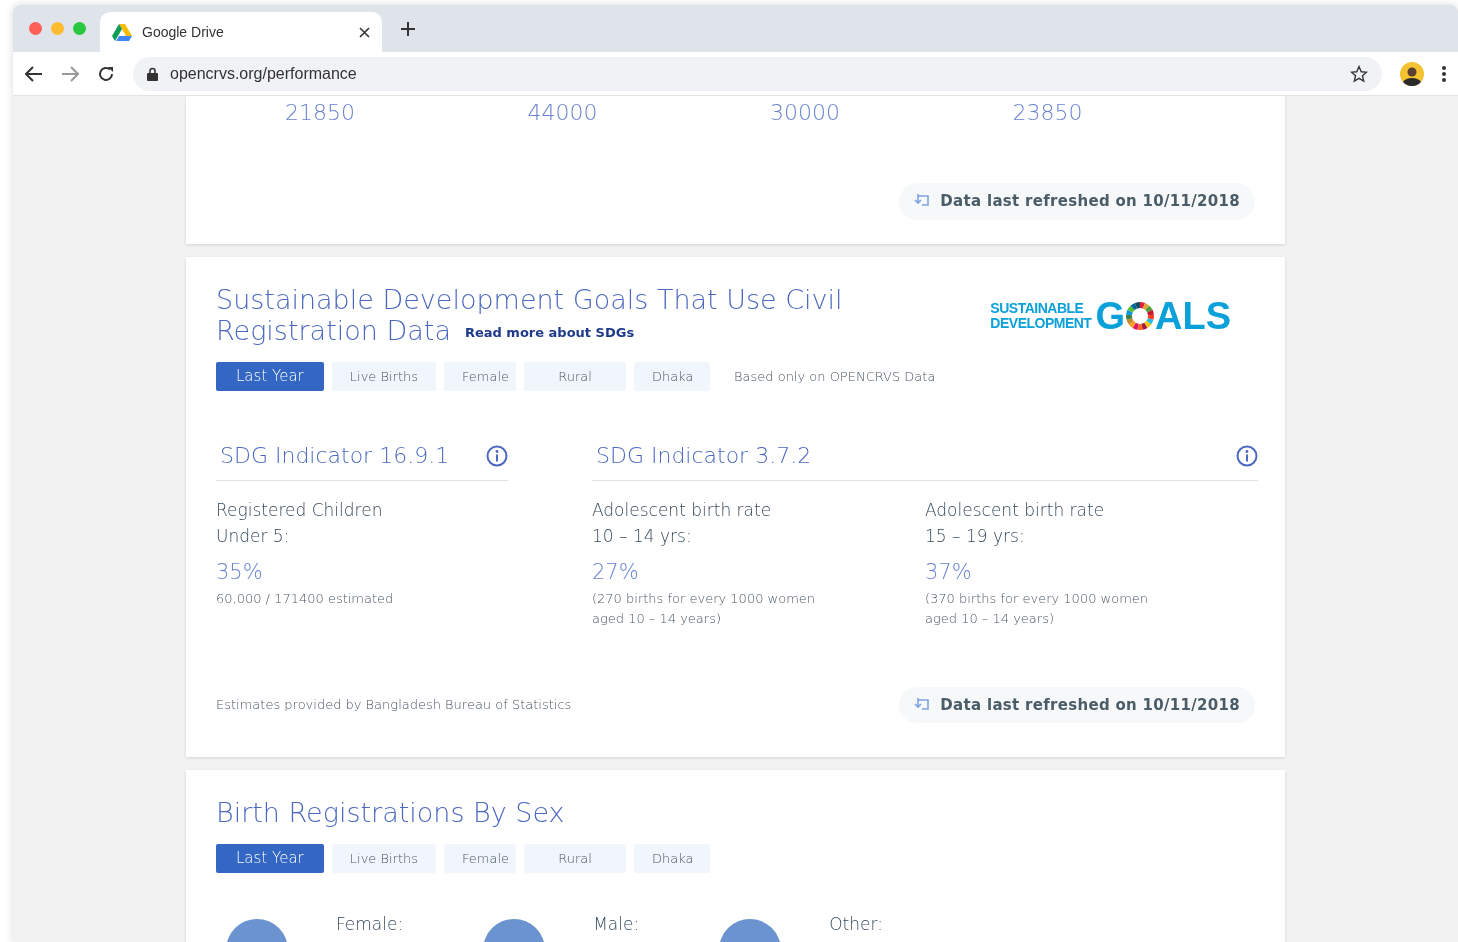 The height and width of the screenshot is (942, 1458). What do you see at coordinates (1140, 315) in the screenshot?
I see `color-wheel-icon` at bounding box center [1140, 315].